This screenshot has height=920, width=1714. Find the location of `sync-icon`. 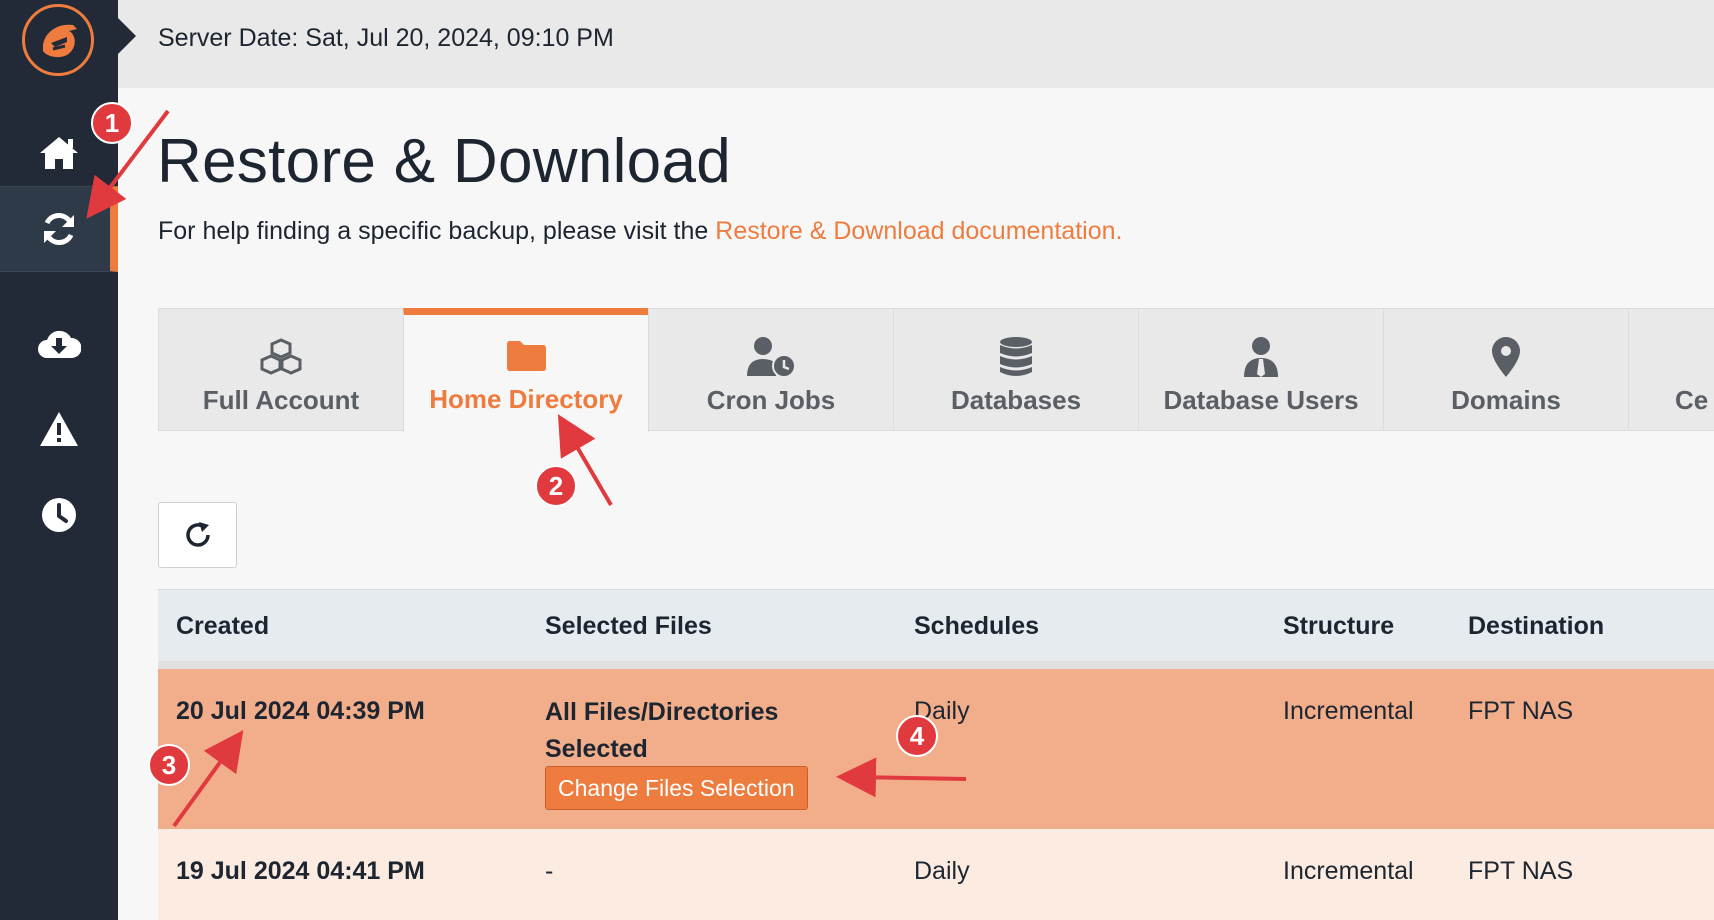

sync-icon is located at coordinates (59, 229).